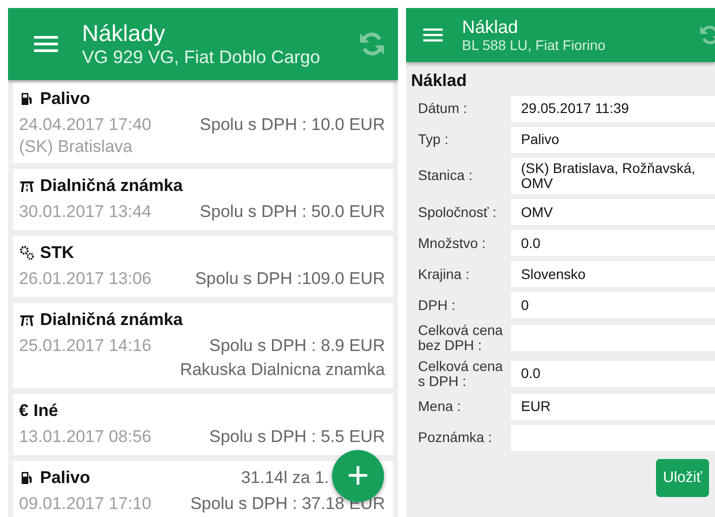 This screenshot has width=715, height=517. I want to click on input-field: Palivo, so click(613, 139).